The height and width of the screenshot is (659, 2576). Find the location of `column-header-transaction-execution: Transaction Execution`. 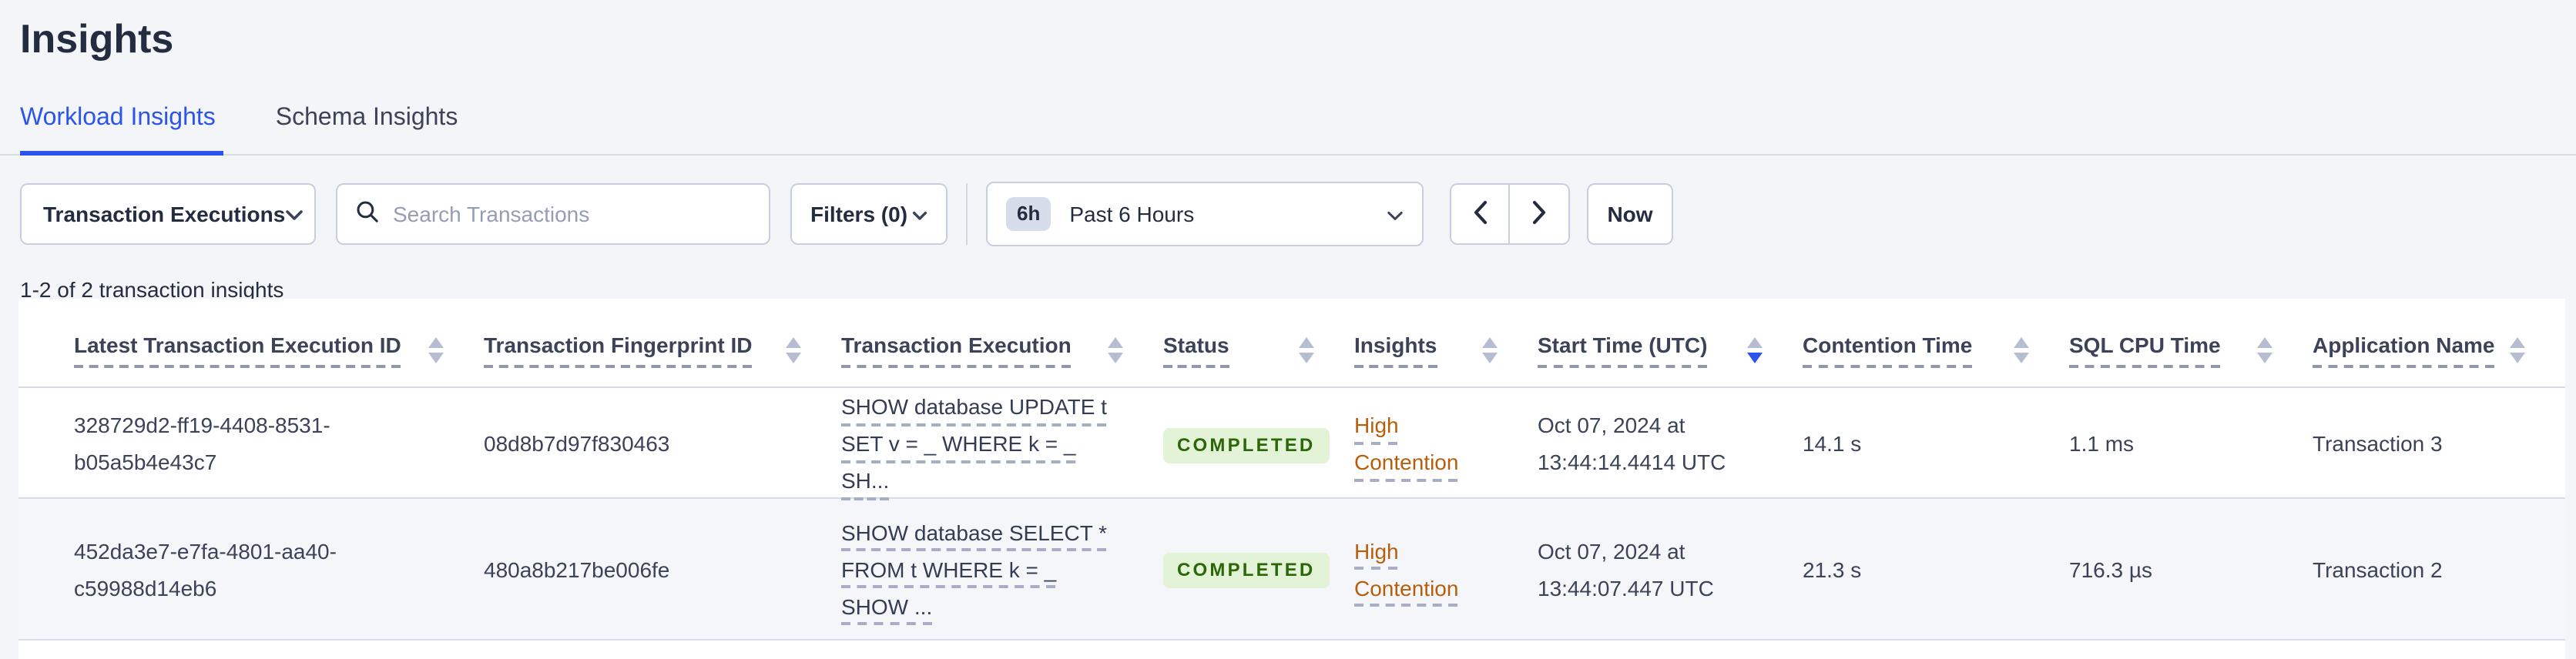

column-header-transaction-execution: Transaction Execution is located at coordinates (1002, 359).